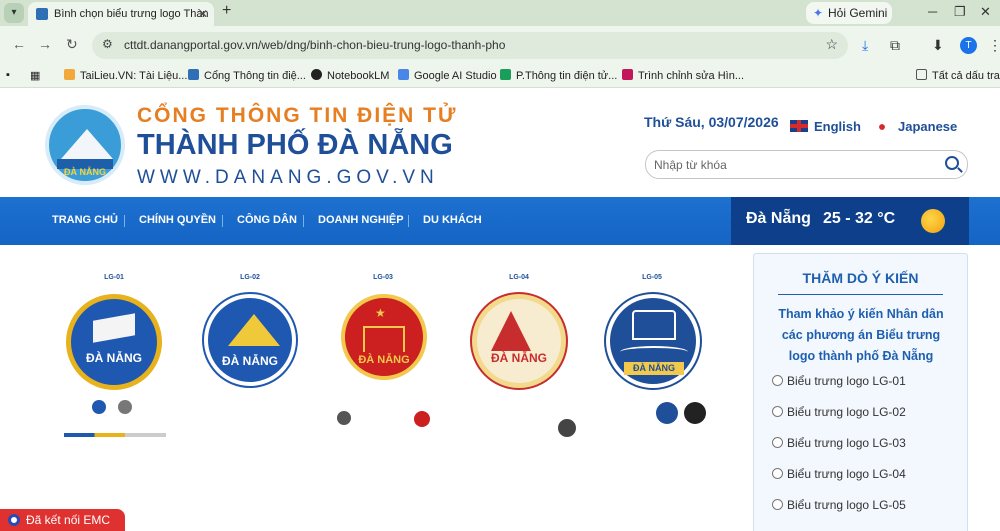  What do you see at coordinates (839, 443) in the screenshot?
I see `poll-option-lg03: Biểu trưng logo LG-03` at bounding box center [839, 443].